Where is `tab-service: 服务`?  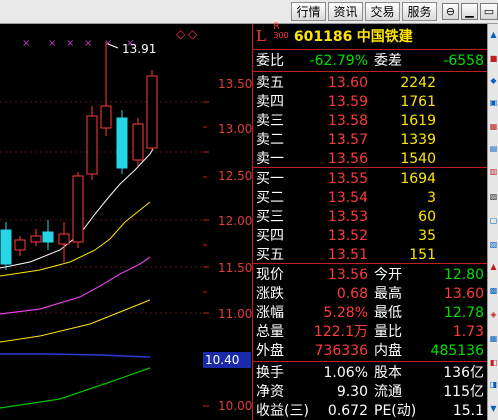 tab-service: 服务 is located at coordinates (419, 11).